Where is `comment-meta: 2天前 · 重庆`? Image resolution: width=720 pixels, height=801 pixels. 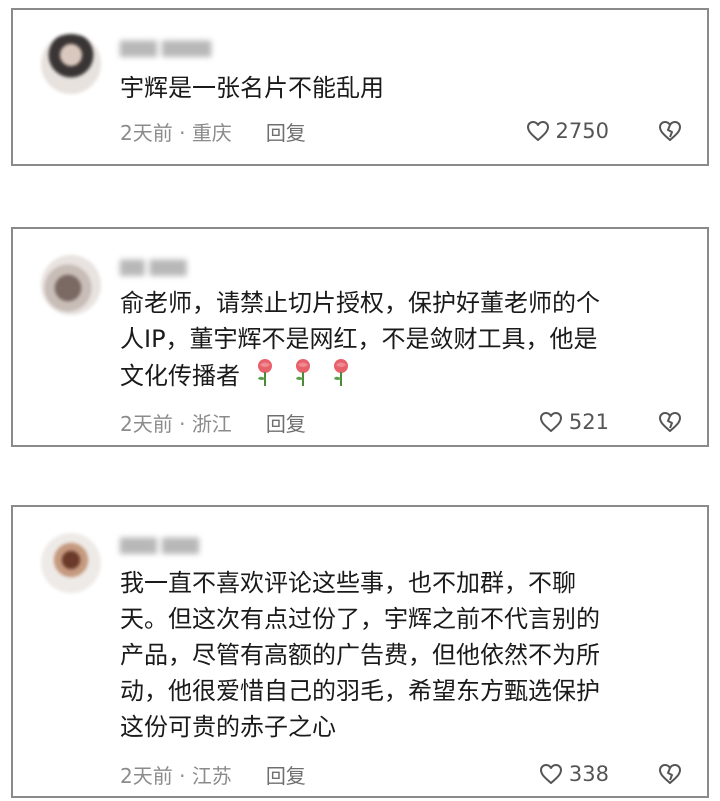
comment-meta: 2天前 · 重庆 is located at coordinates (176, 131).